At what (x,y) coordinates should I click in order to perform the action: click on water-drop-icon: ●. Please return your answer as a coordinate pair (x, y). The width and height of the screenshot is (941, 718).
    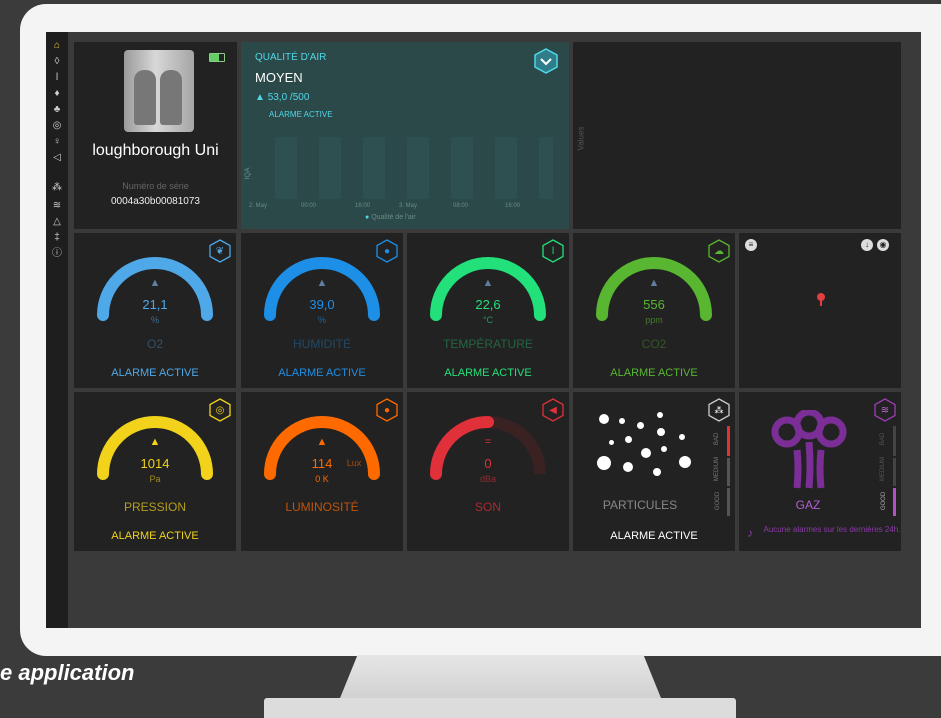
    Looking at the image, I should click on (387, 251).